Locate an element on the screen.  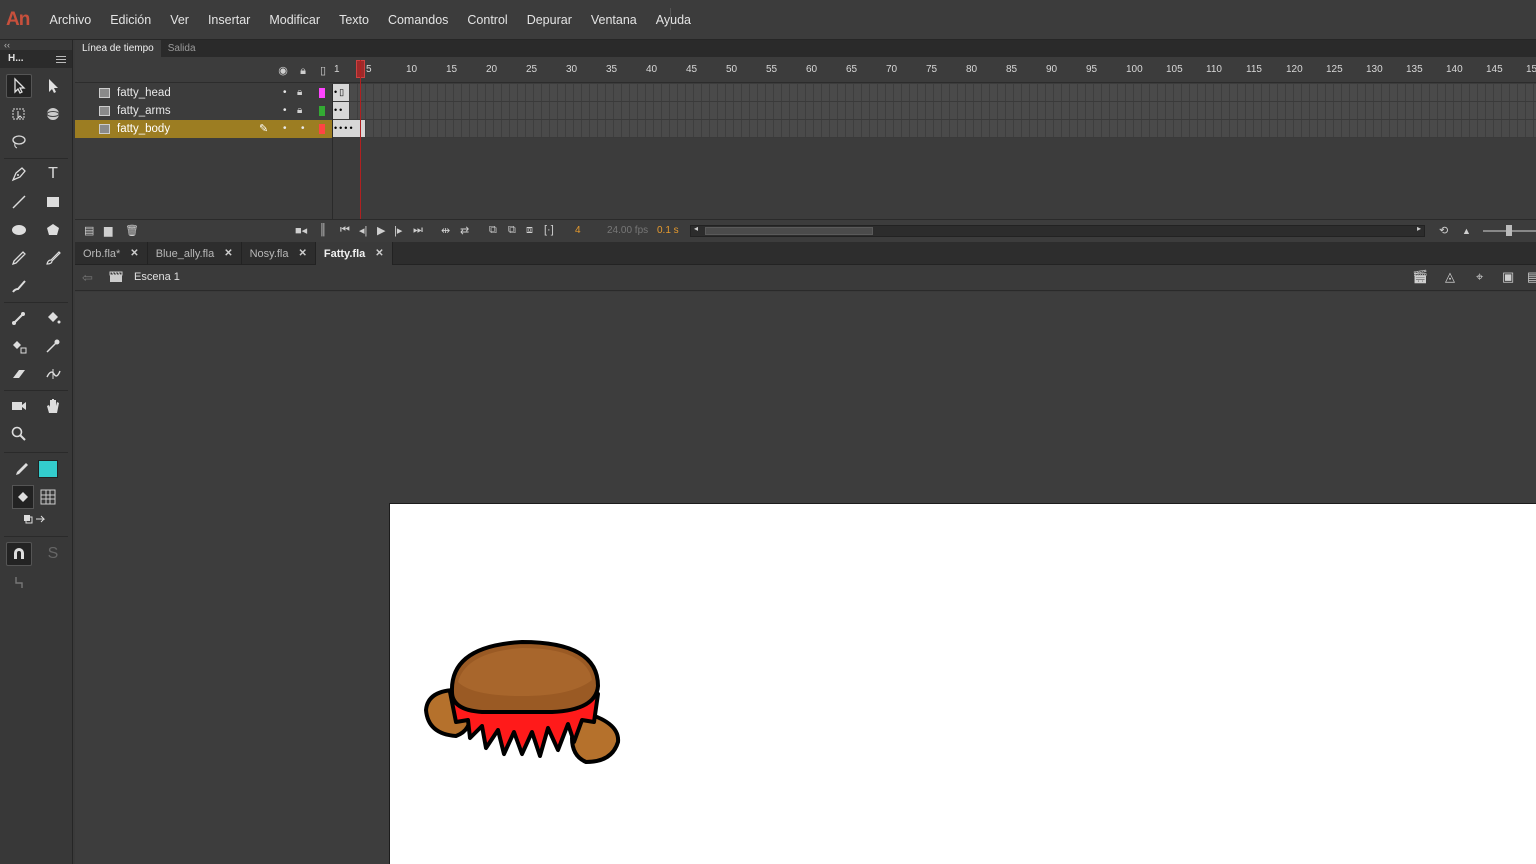
bone-tool is located at coordinates (19, 318).